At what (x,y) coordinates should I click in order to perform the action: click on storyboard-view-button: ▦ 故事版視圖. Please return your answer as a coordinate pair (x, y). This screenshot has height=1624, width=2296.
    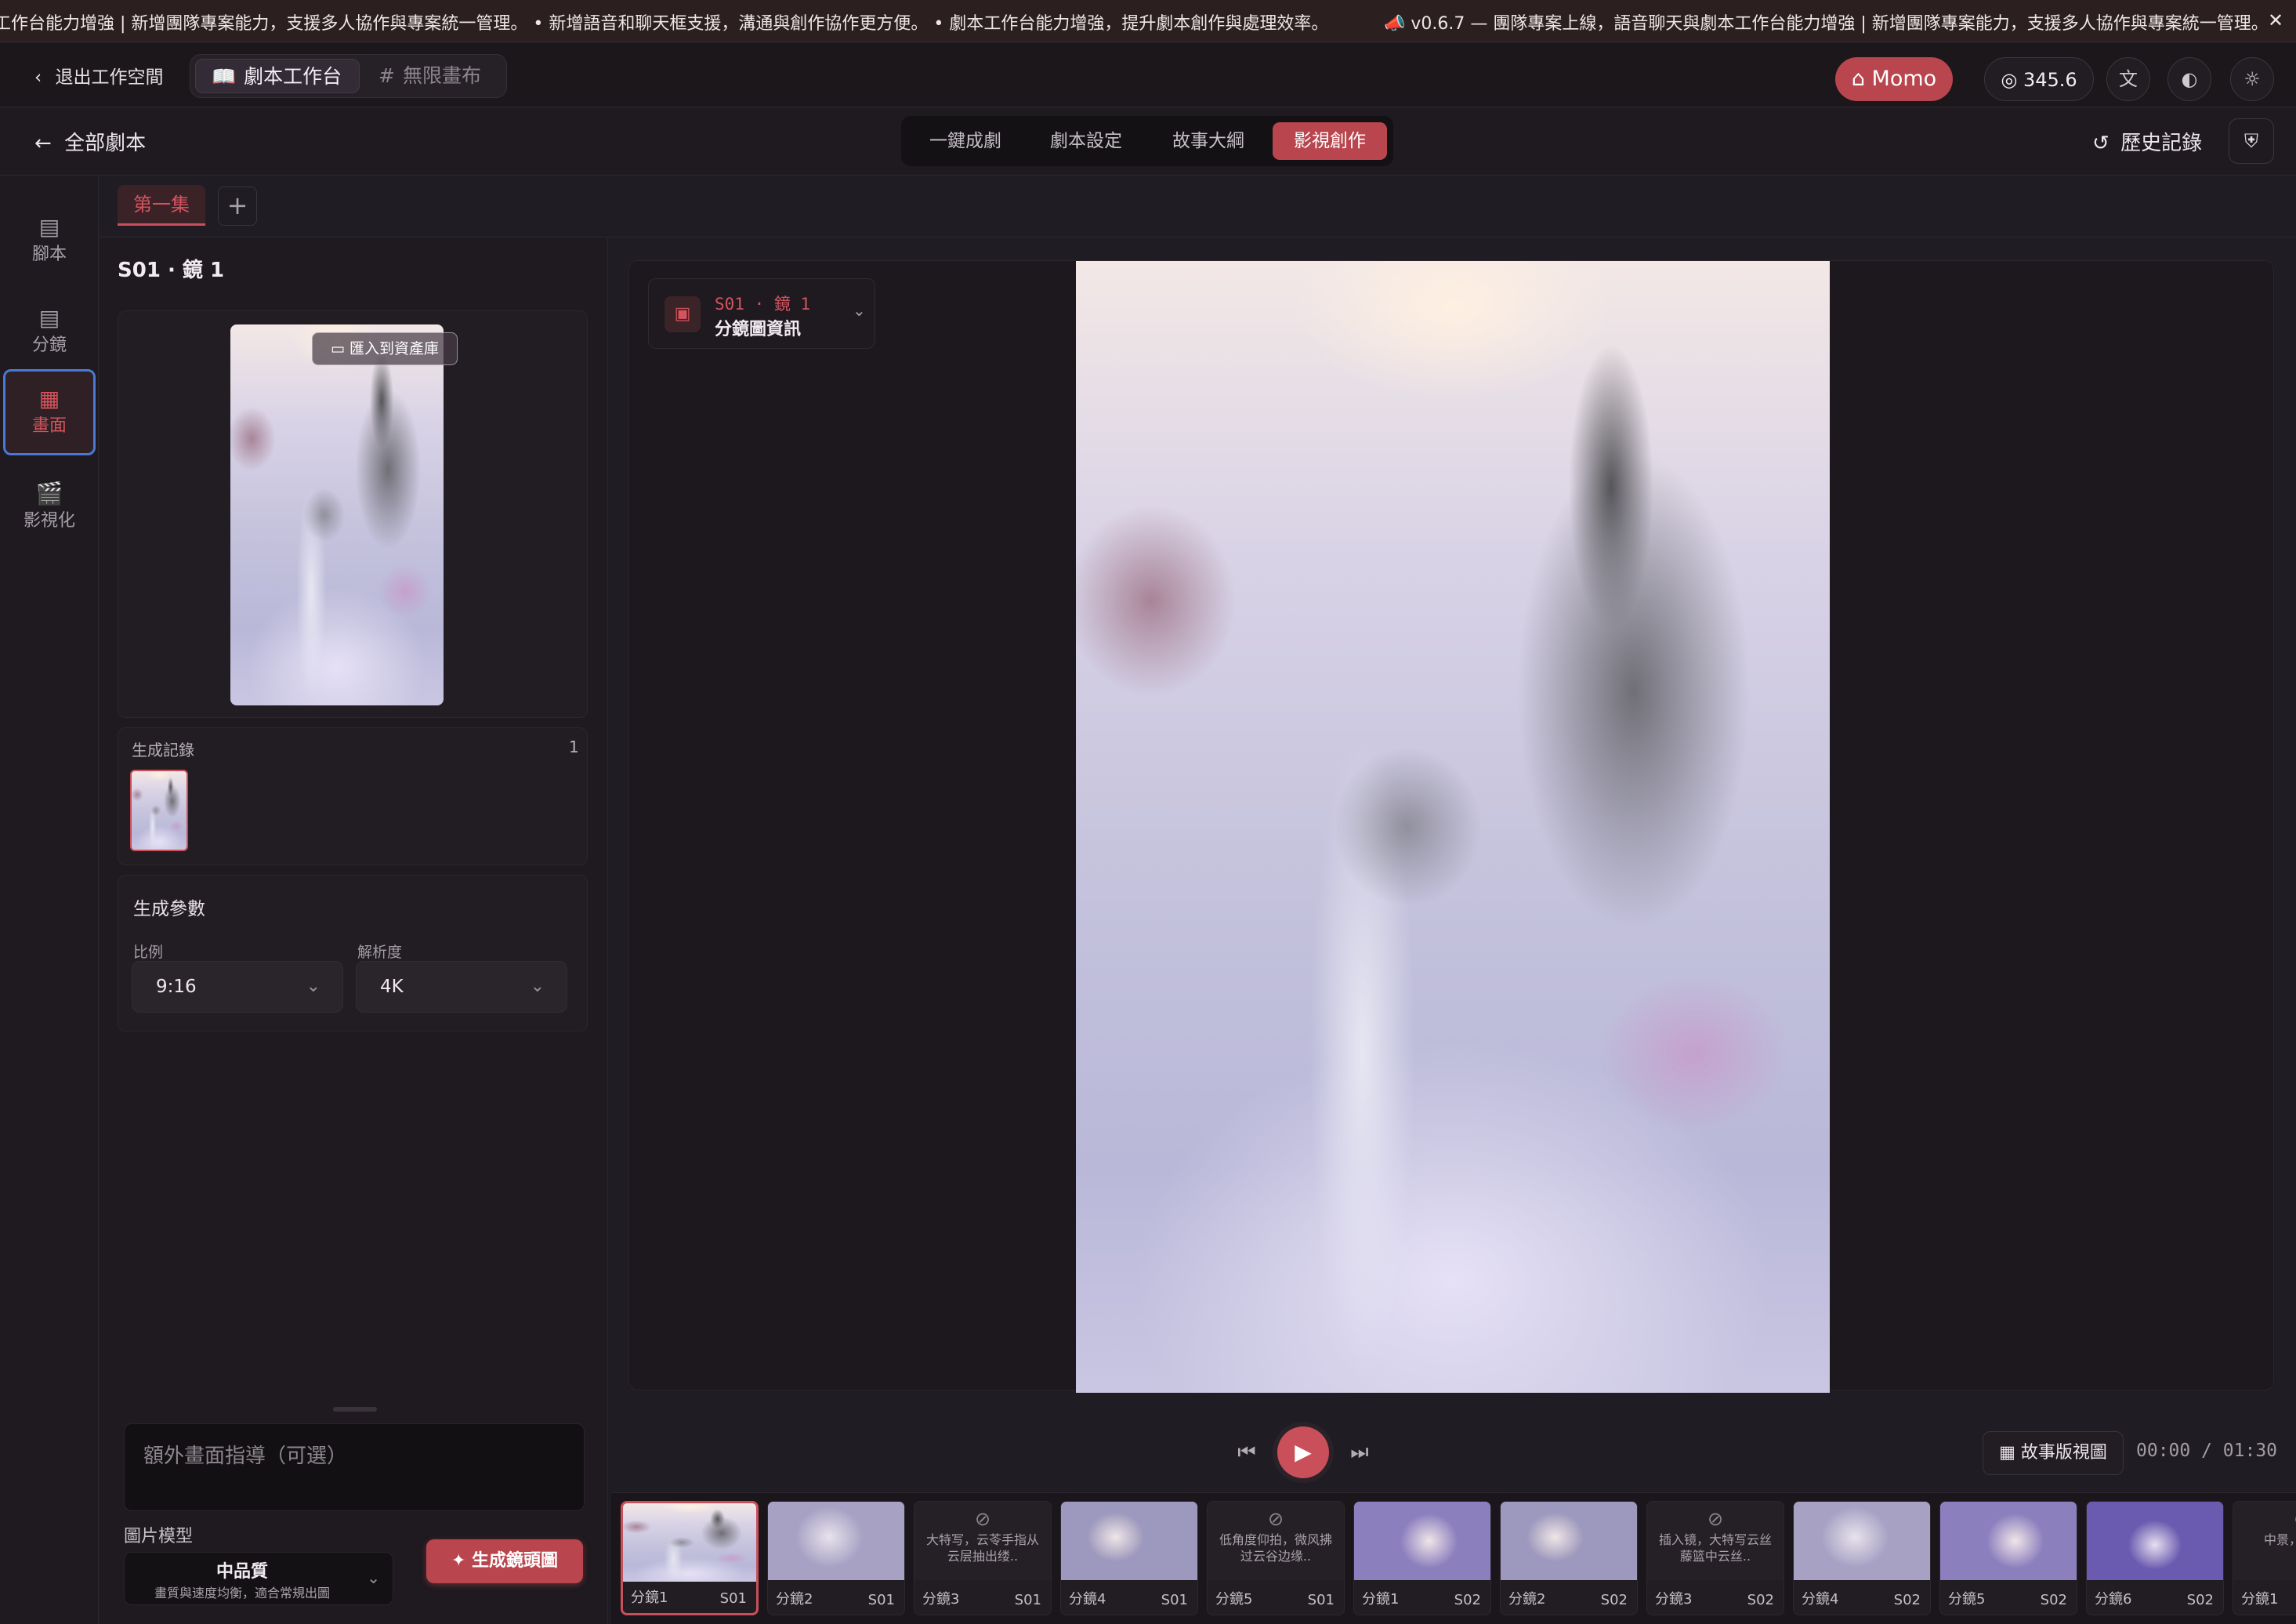
    Looking at the image, I should click on (2053, 1453).